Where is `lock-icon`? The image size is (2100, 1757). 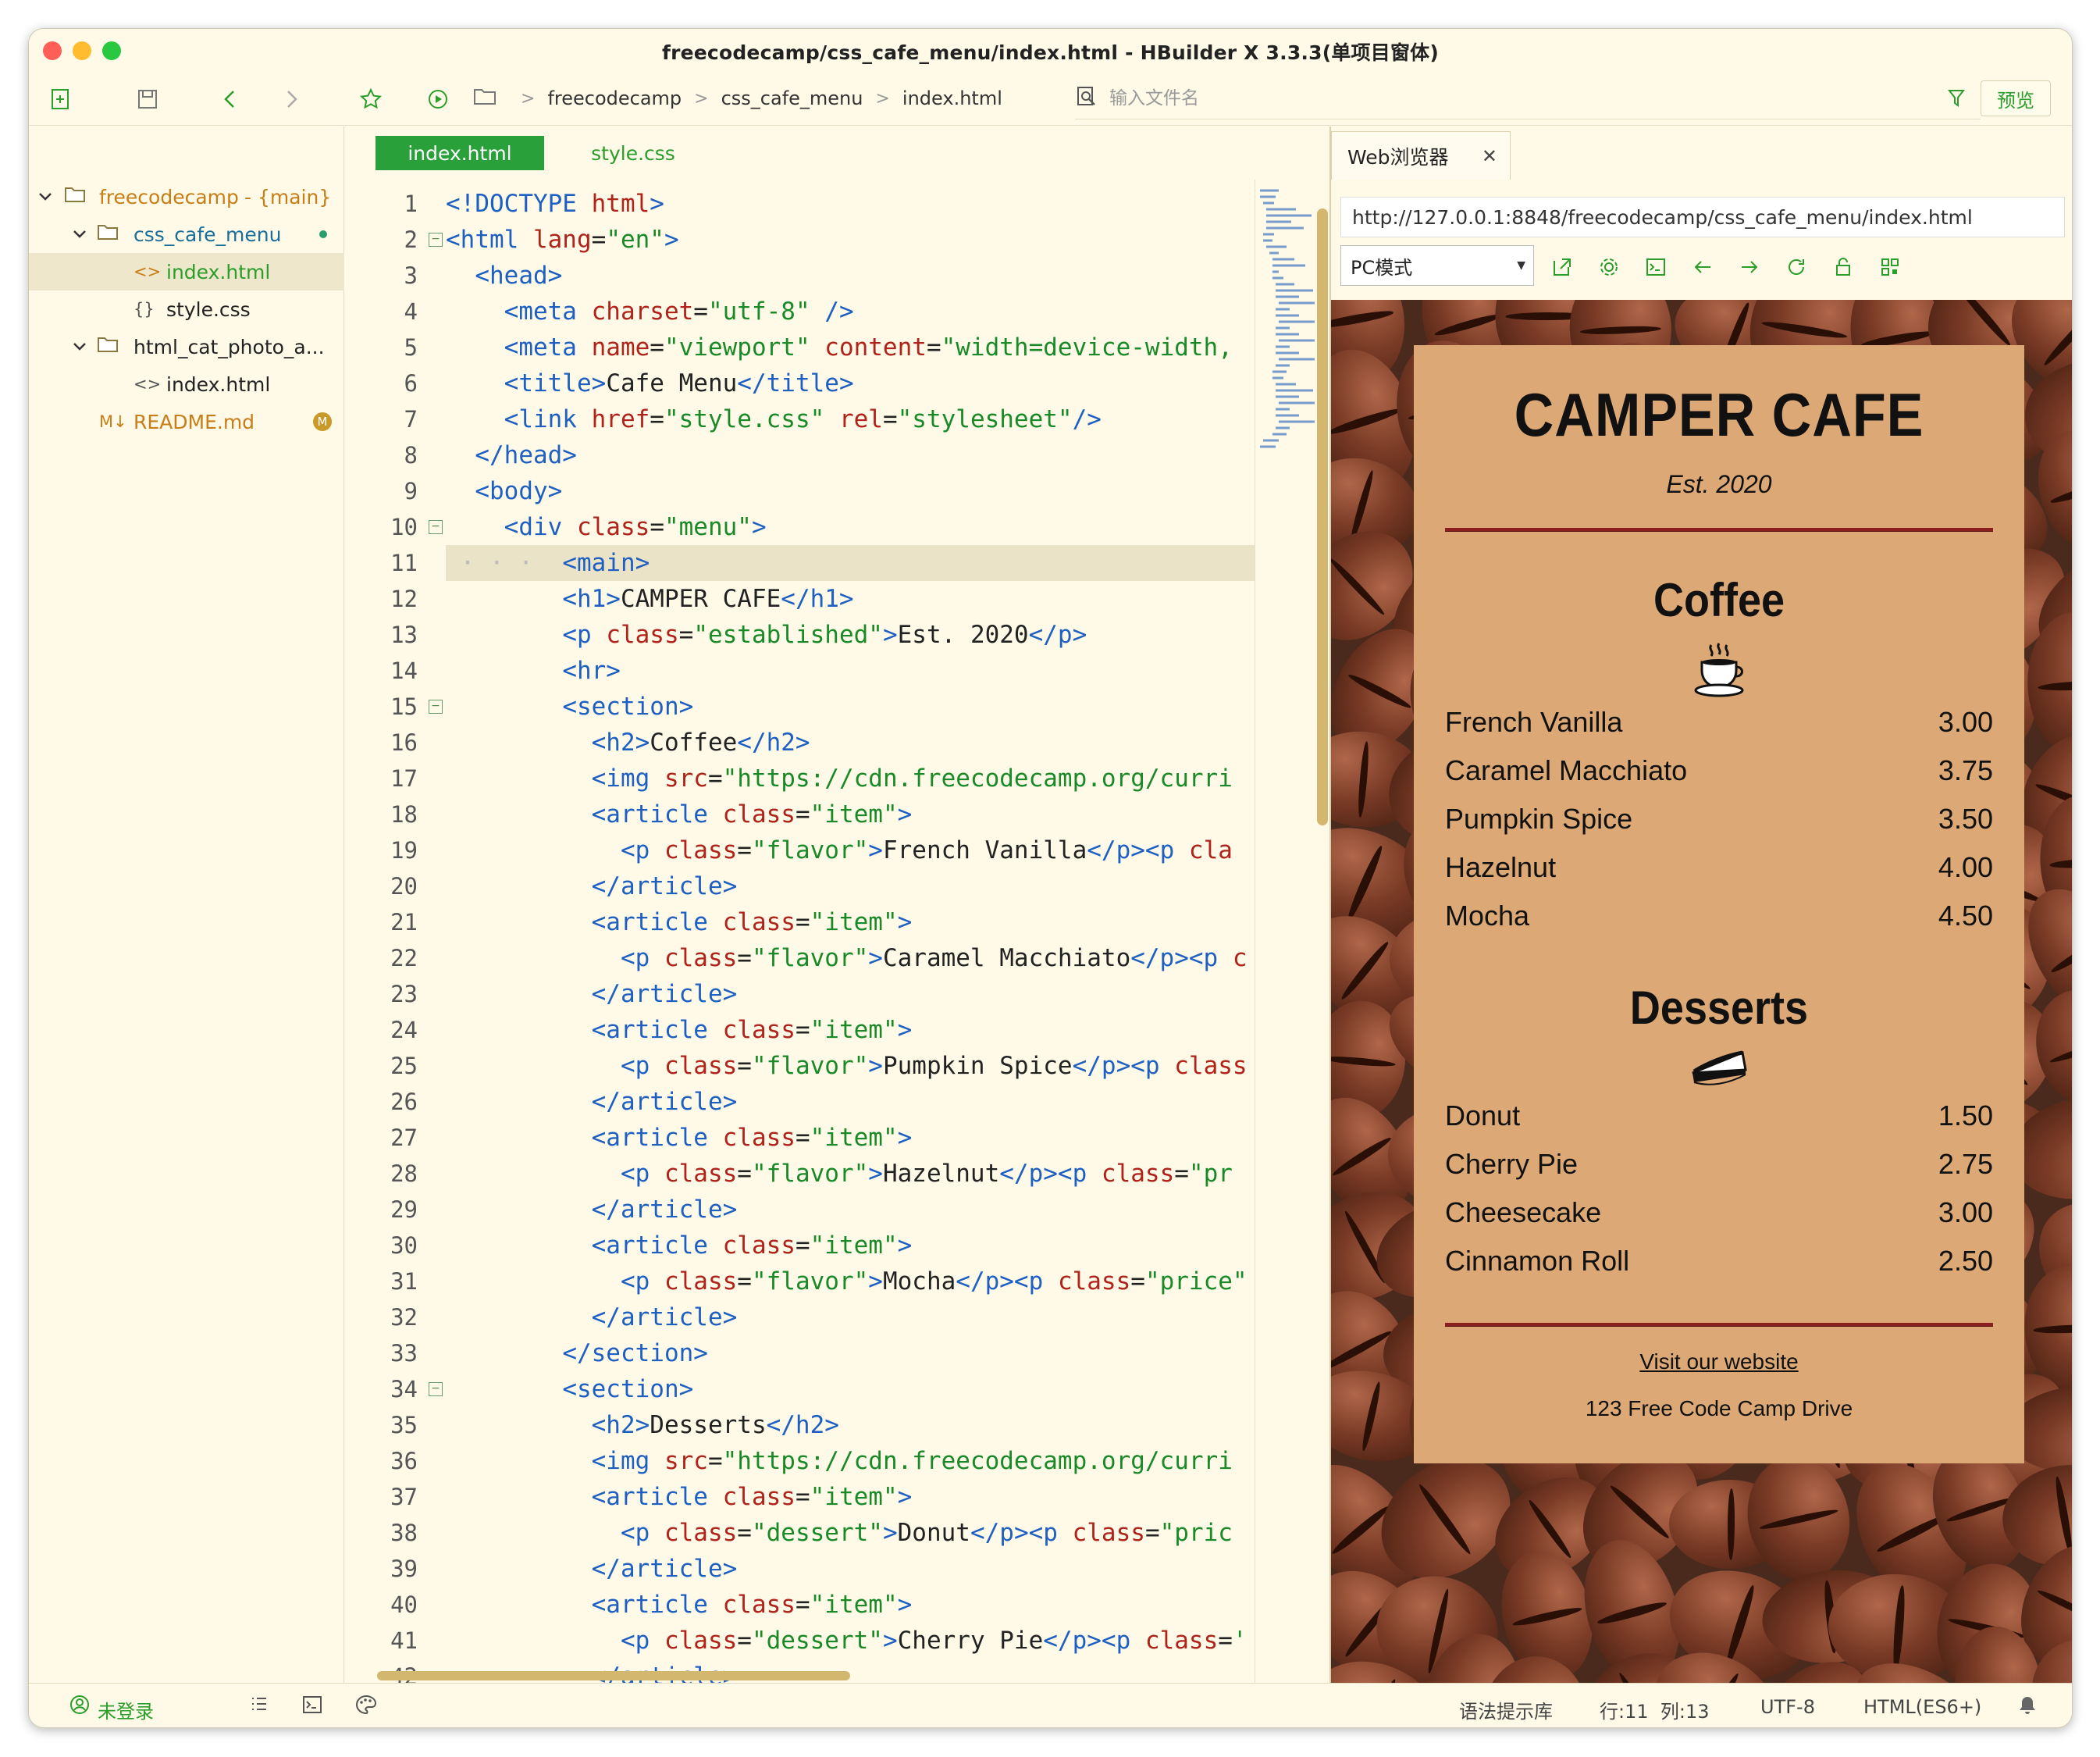 lock-icon is located at coordinates (1843, 267).